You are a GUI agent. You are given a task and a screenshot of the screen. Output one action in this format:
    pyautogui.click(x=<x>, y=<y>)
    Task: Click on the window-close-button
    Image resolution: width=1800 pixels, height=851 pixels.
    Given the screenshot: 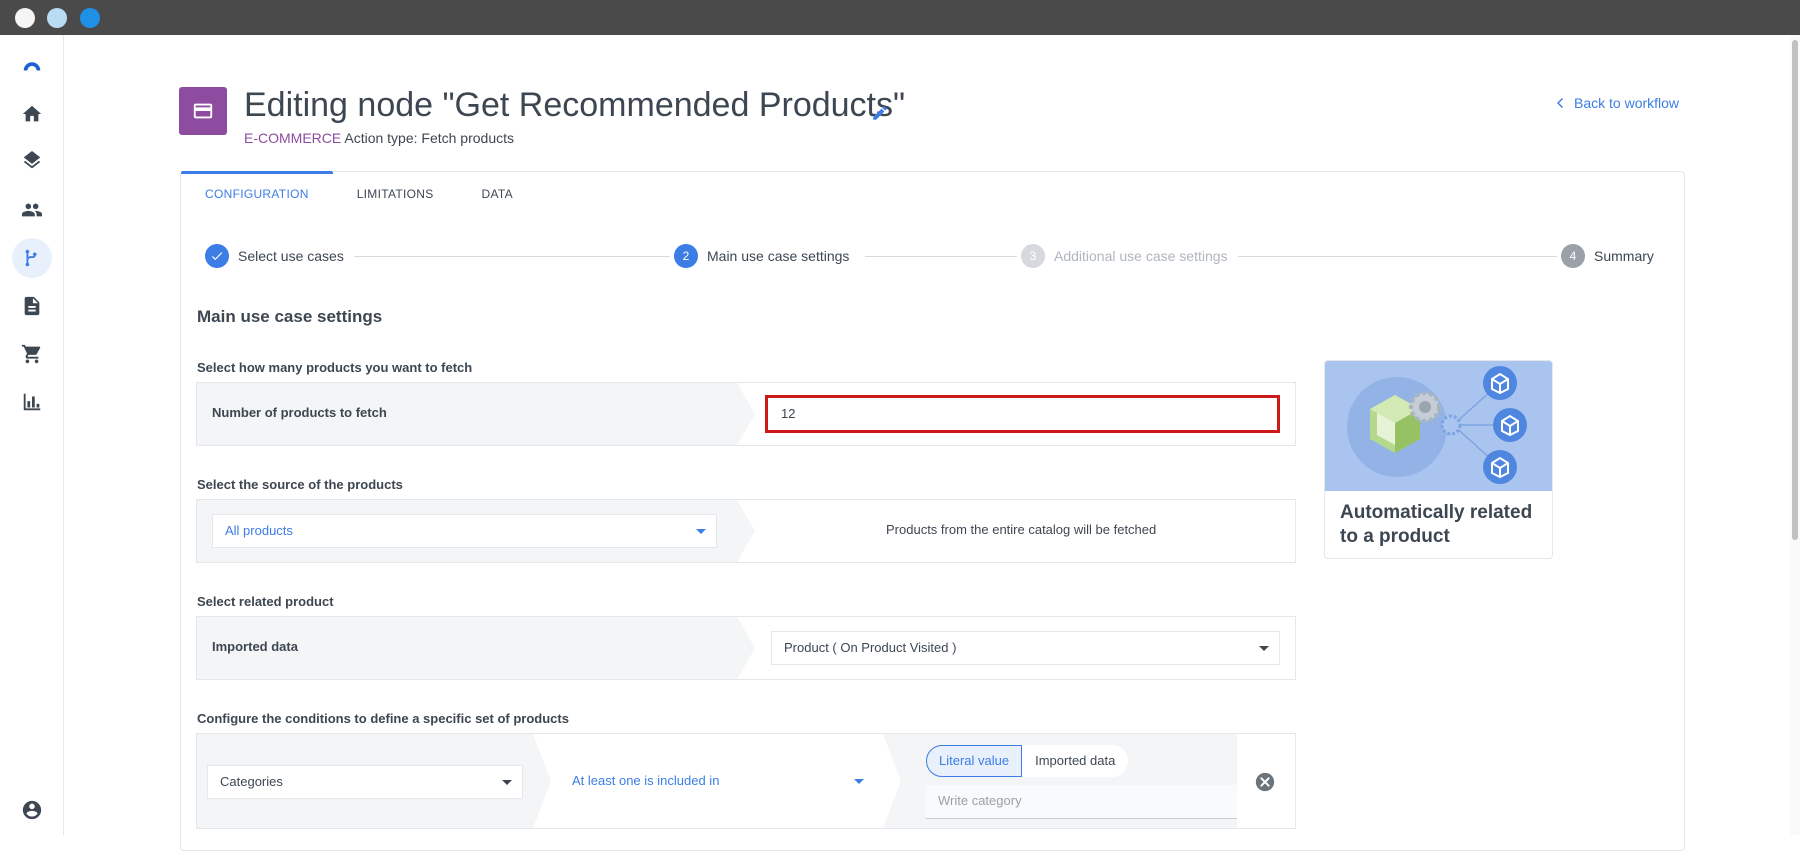 What is the action you would take?
    pyautogui.click(x=25, y=18)
    